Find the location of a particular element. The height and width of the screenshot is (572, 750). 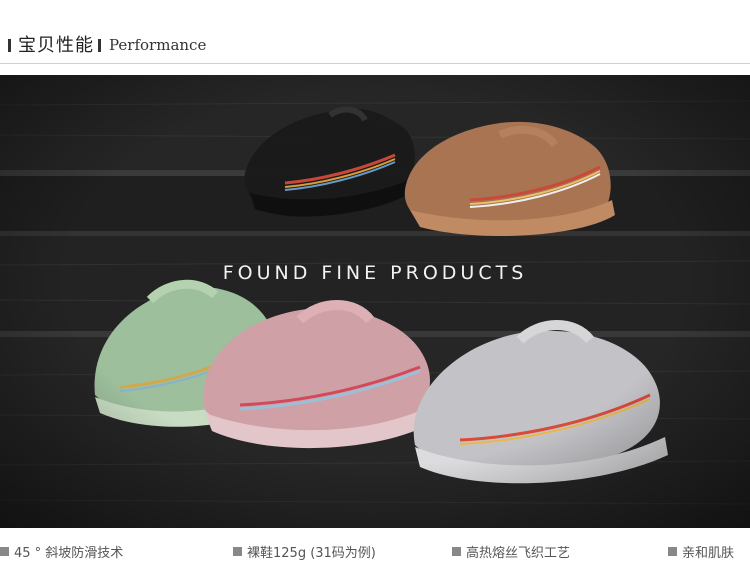

section-header: 宝贝性能 Performance is located at coordinates (375, 34).